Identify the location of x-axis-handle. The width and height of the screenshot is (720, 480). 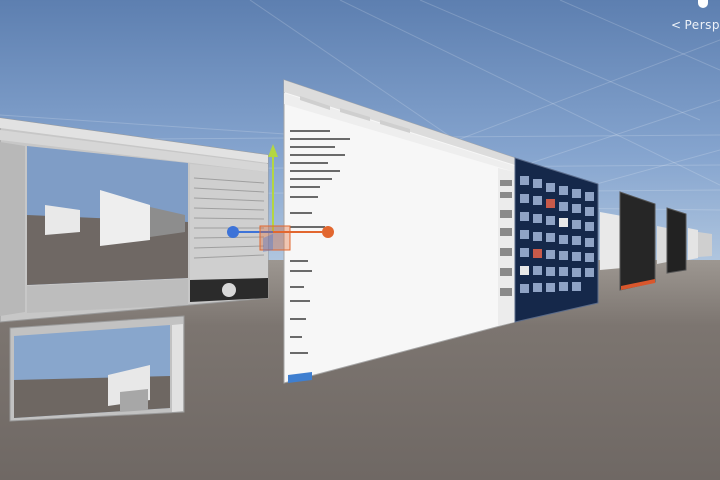
(328, 232).